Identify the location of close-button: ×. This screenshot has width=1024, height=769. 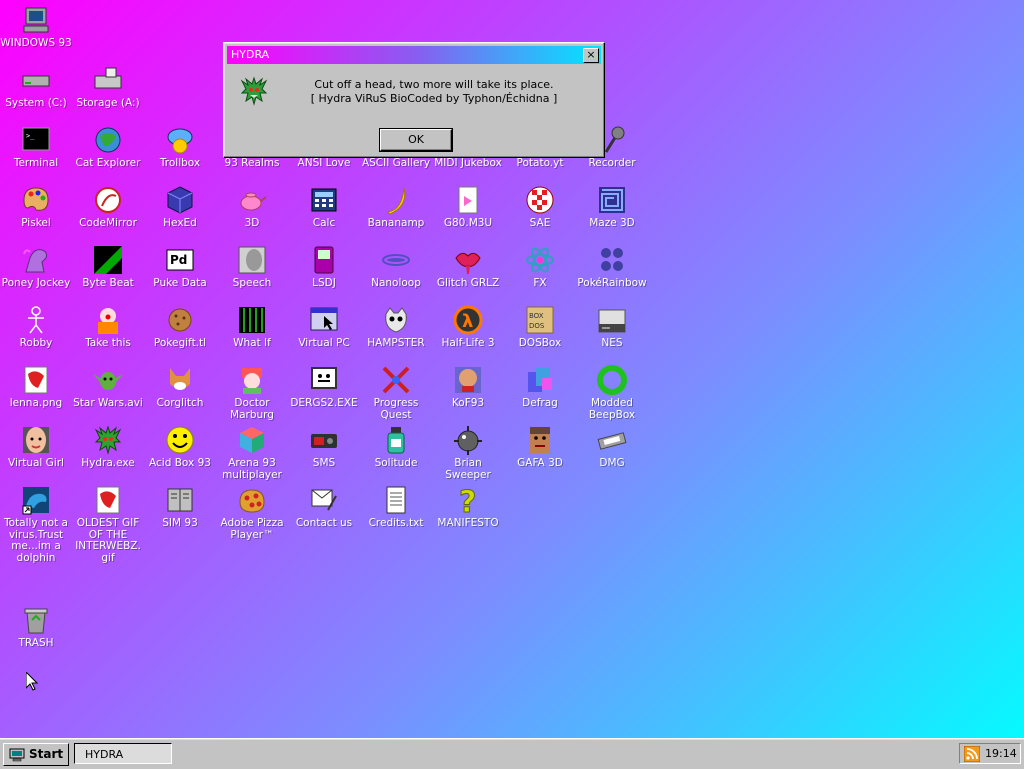
(591, 55).